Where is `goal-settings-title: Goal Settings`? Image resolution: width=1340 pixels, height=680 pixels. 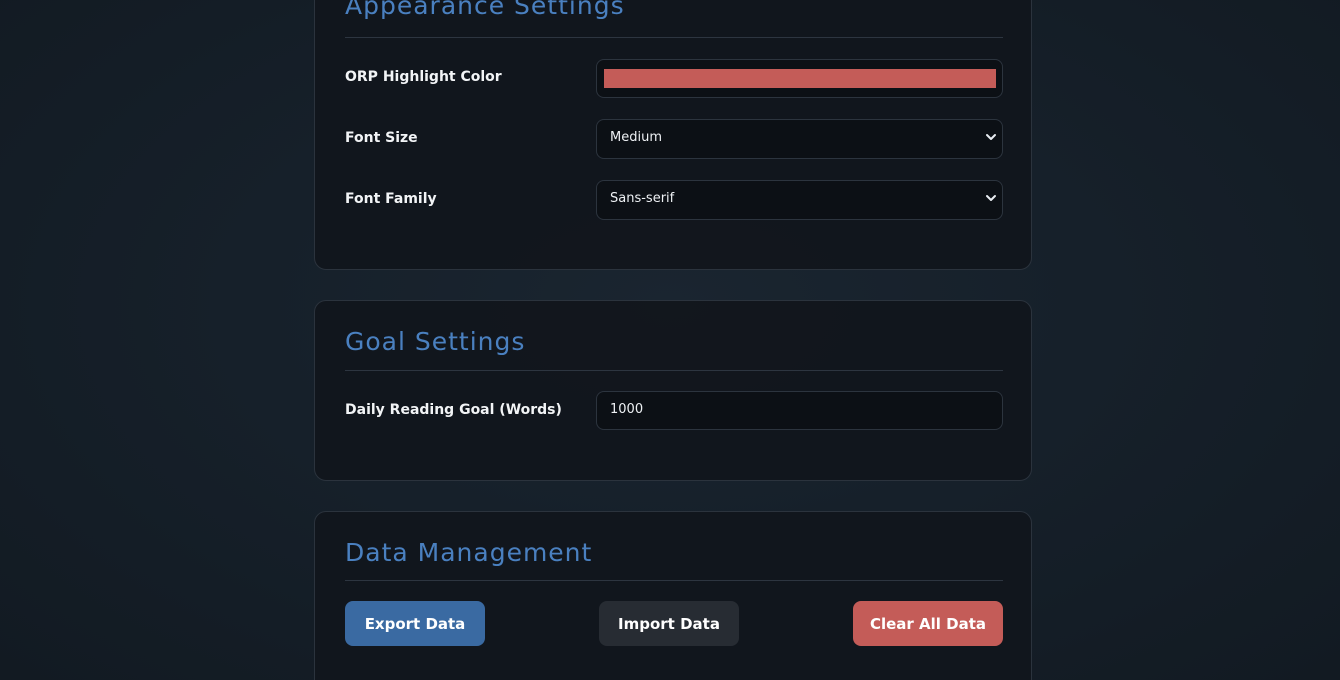
goal-settings-title: Goal Settings is located at coordinates (435, 341).